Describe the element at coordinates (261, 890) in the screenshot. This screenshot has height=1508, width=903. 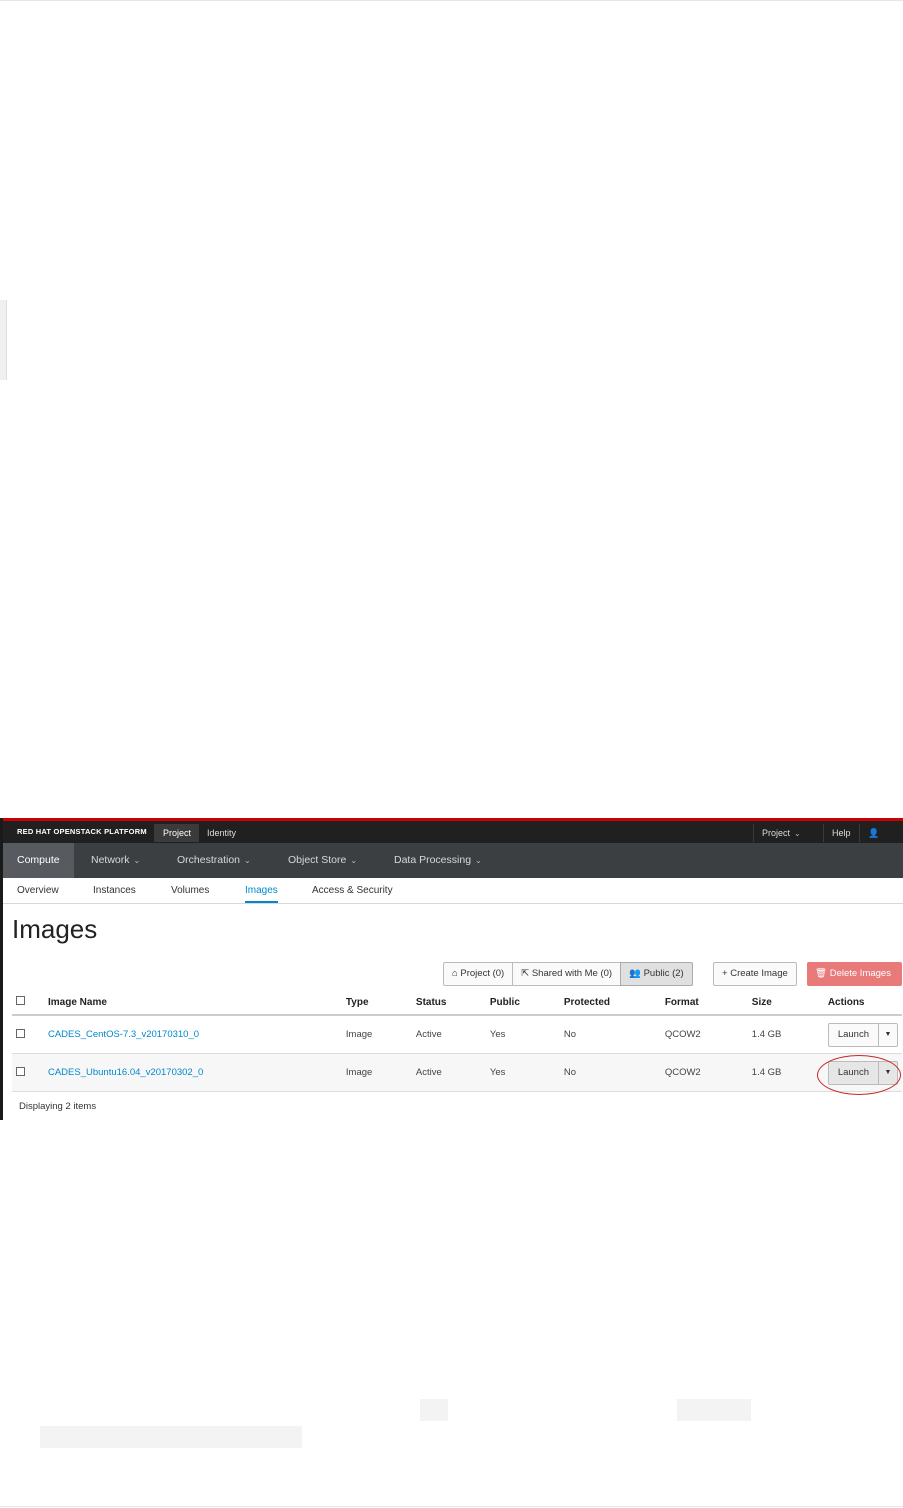
I see `subnav-images: Images` at that location.